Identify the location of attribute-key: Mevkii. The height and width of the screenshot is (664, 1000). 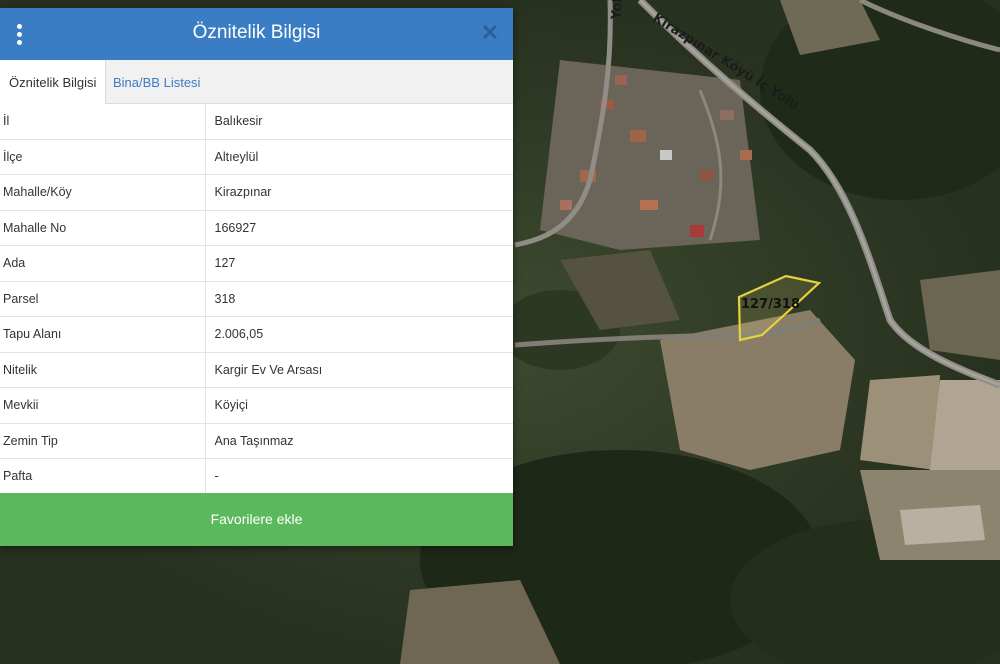
(103, 405).